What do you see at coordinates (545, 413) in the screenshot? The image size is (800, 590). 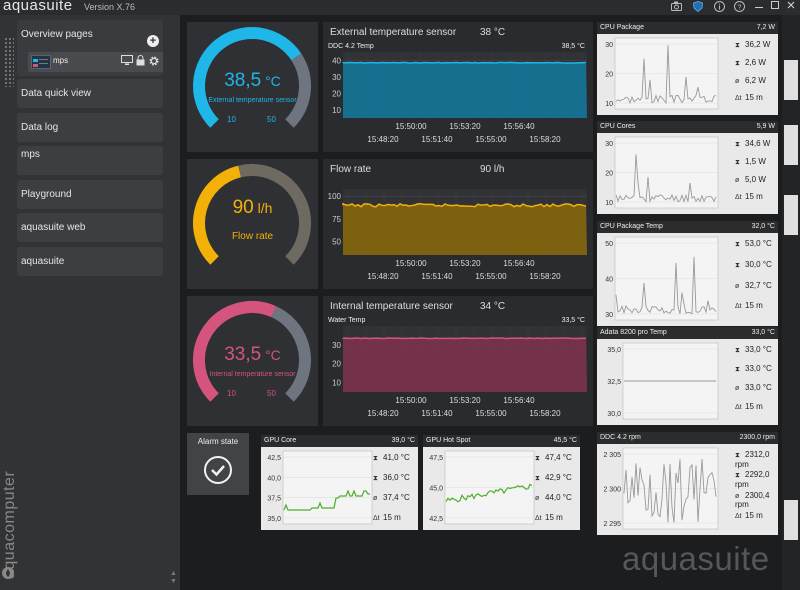 I see `x-tick-label: 15:58:20` at bounding box center [545, 413].